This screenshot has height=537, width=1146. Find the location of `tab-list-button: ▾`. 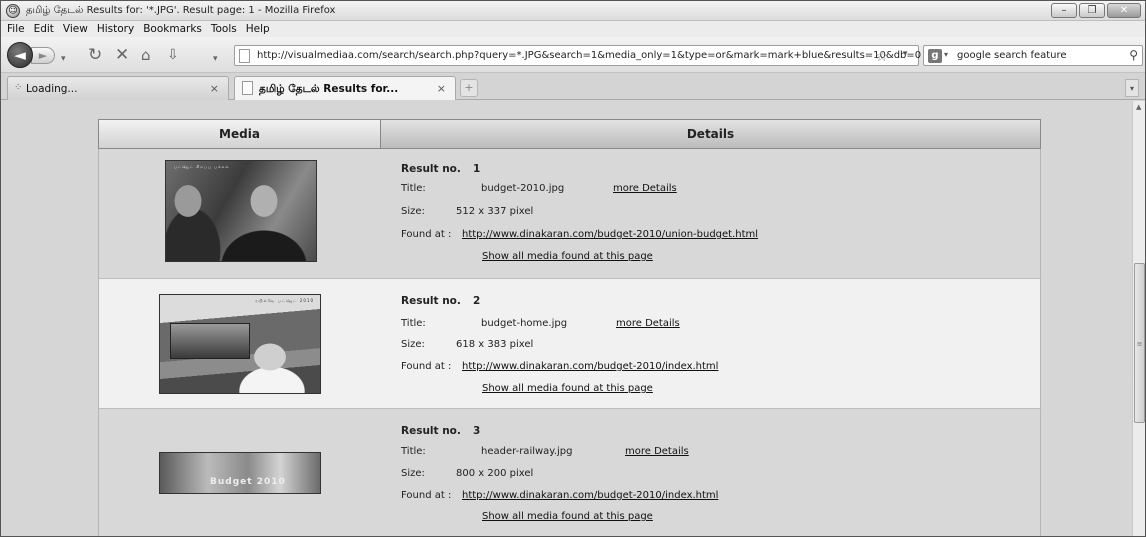

tab-list-button: ▾ is located at coordinates (1132, 88).